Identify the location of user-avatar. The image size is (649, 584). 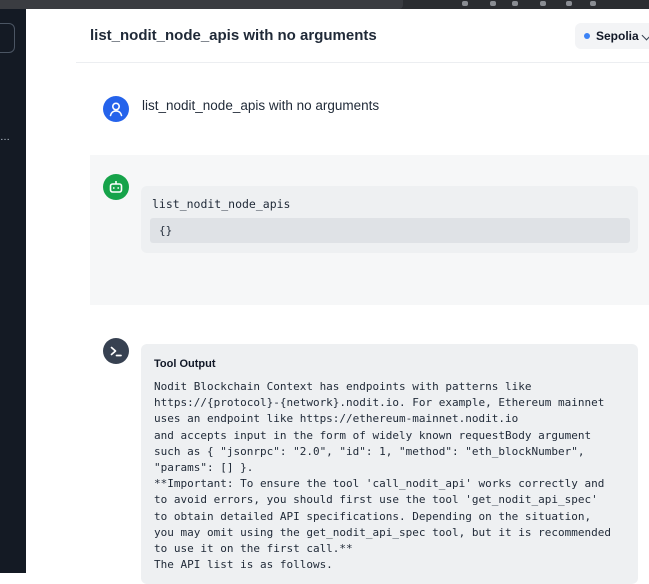
(116, 109).